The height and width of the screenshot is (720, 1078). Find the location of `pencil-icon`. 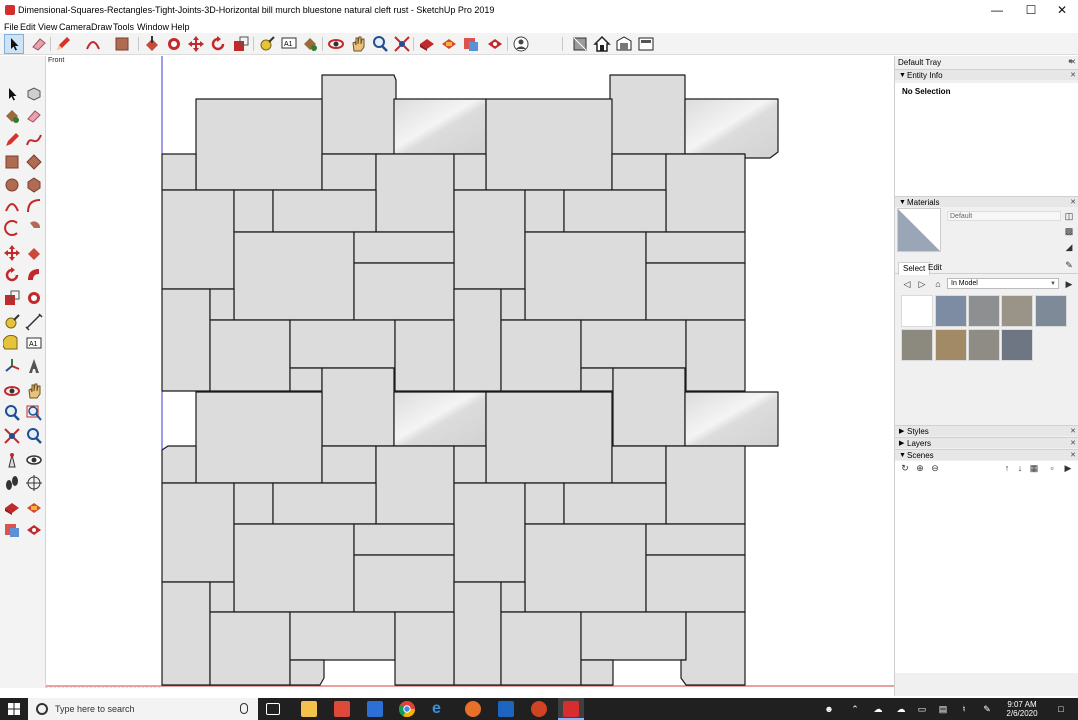

pencil-icon is located at coordinates (63, 44).